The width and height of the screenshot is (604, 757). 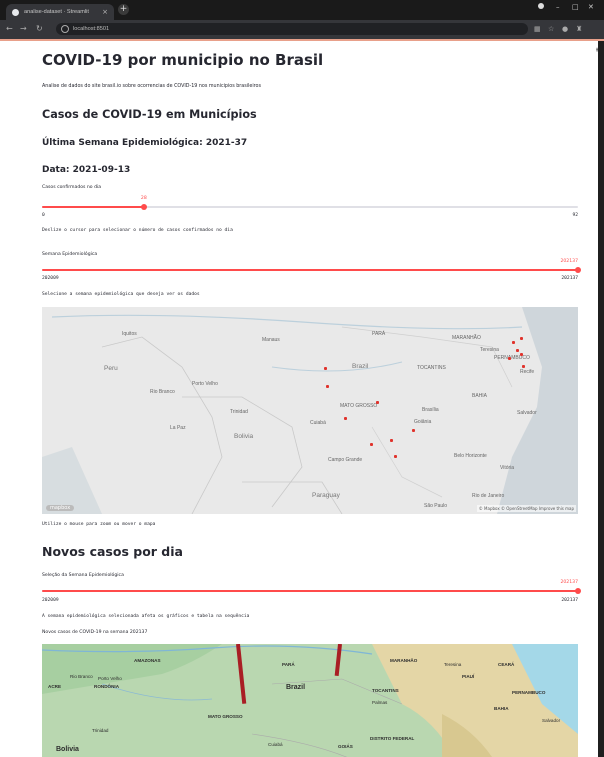 What do you see at coordinates (569, 261) in the screenshot?
I see `week-slider-value: 202137` at bounding box center [569, 261].